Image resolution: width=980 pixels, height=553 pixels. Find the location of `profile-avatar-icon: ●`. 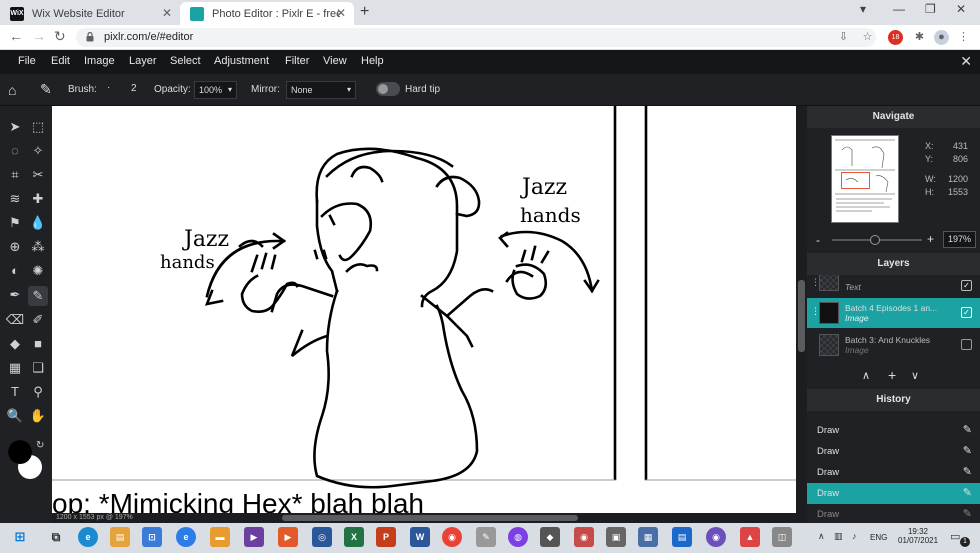

profile-avatar-icon: ● is located at coordinates (941, 37).